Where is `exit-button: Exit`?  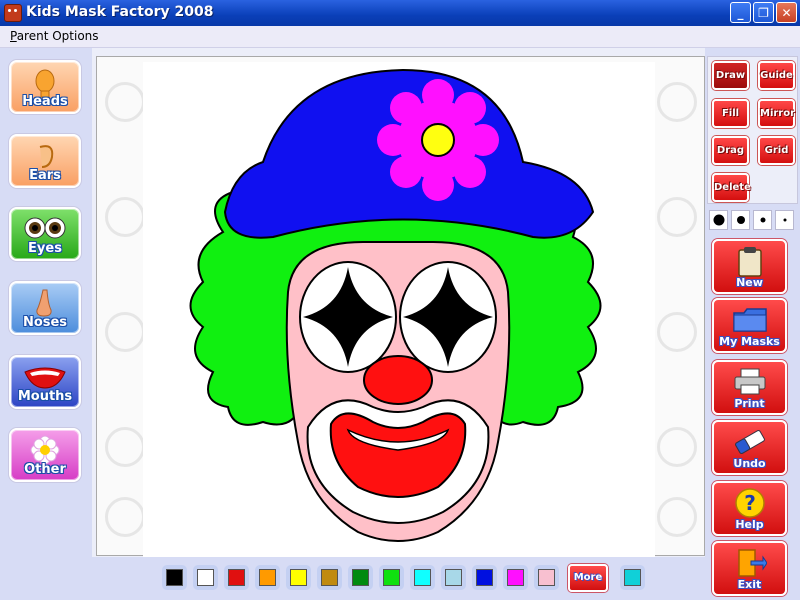
exit-button: Exit is located at coordinates (749, 568).